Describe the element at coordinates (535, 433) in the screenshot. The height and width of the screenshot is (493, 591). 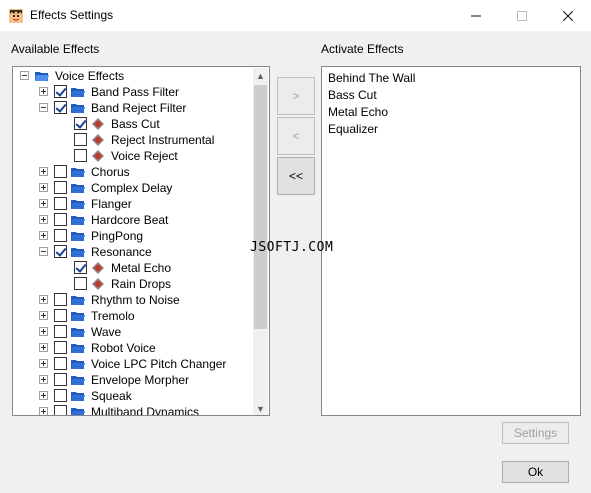
I see `settings-button: Settings` at that location.